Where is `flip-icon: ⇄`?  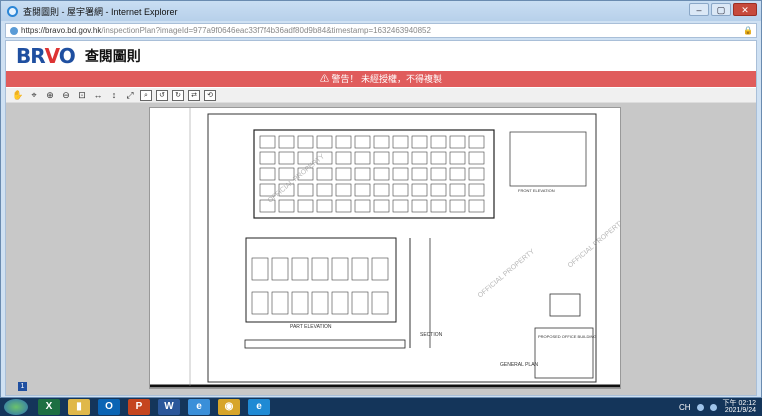
flip-icon: ⇄ is located at coordinates (194, 95).